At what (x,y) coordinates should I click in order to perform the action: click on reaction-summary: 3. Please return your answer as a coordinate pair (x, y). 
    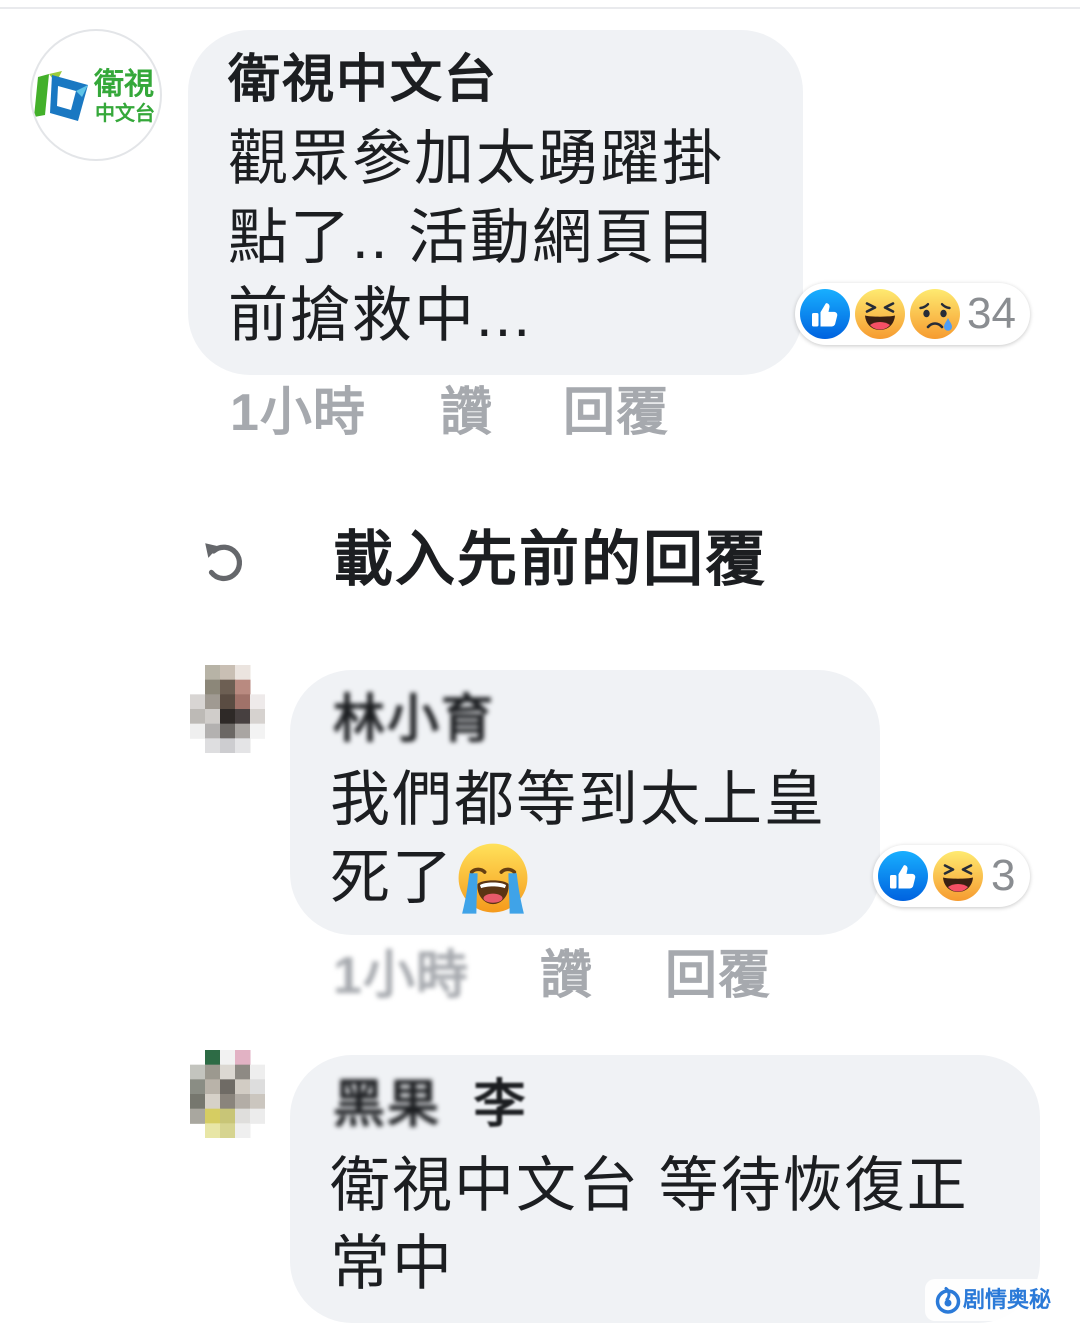
    Looking at the image, I should click on (951, 876).